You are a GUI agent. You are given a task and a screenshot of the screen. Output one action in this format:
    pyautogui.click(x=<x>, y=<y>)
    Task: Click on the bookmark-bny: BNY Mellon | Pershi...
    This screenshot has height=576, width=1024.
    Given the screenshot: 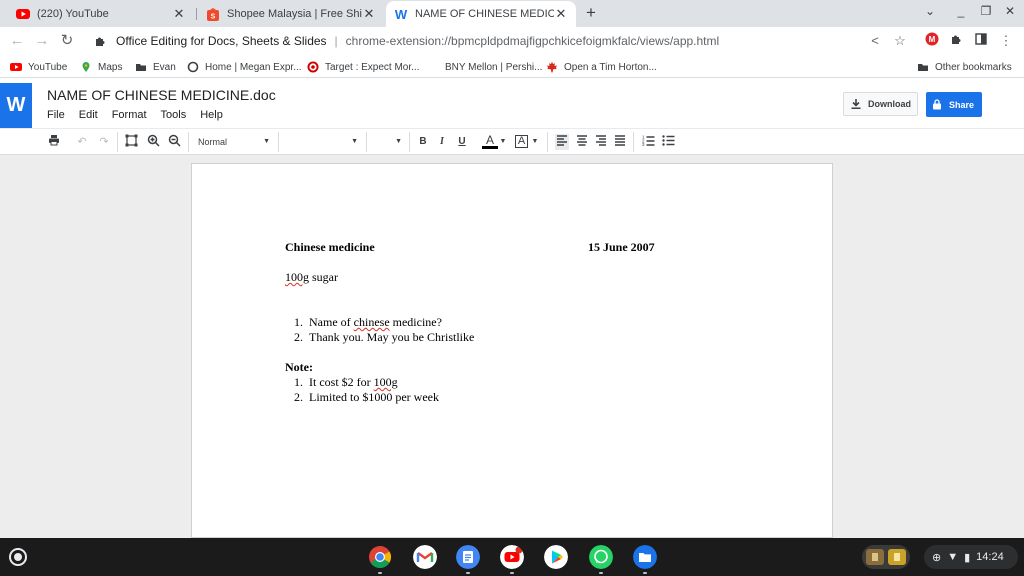 What is the action you would take?
    pyautogui.click(x=493, y=67)
    